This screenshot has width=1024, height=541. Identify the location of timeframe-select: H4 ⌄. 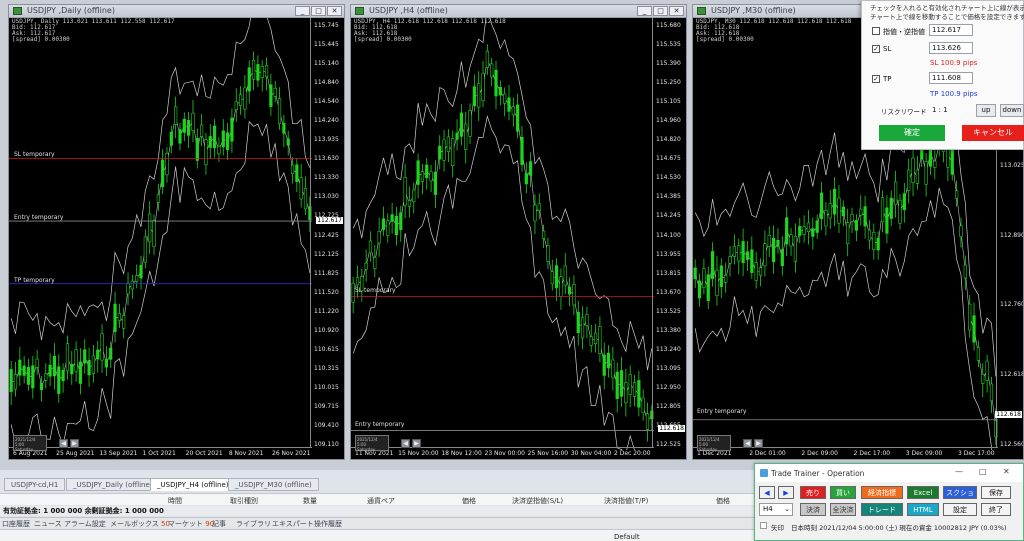
(776, 509).